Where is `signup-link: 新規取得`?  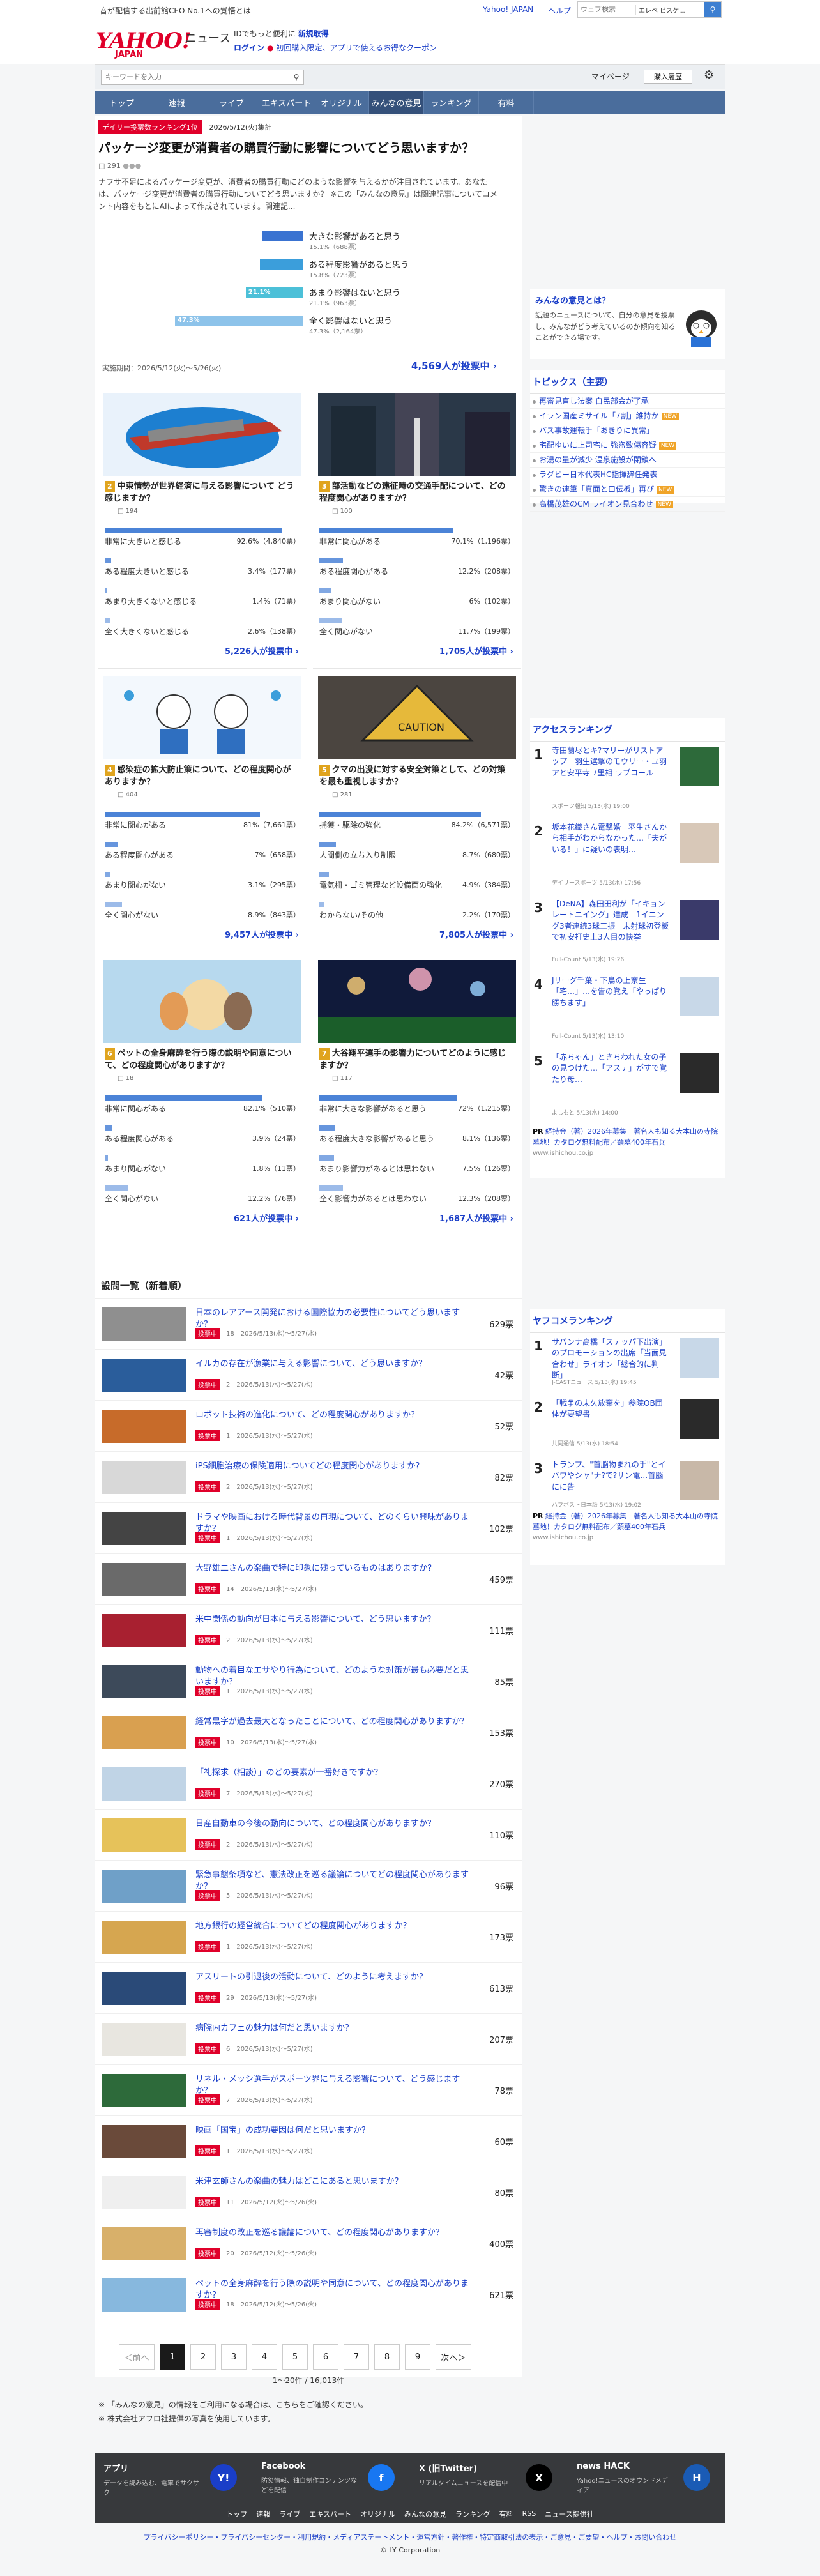 signup-link: 新規取得 is located at coordinates (313, 33).